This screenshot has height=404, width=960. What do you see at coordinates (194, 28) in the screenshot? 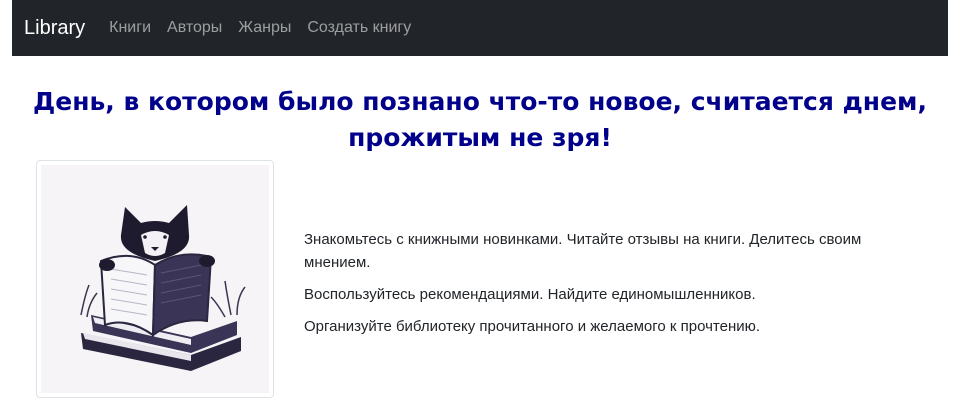
I see `nav-link-authors: Авторы` at bounding box center [194, 28].